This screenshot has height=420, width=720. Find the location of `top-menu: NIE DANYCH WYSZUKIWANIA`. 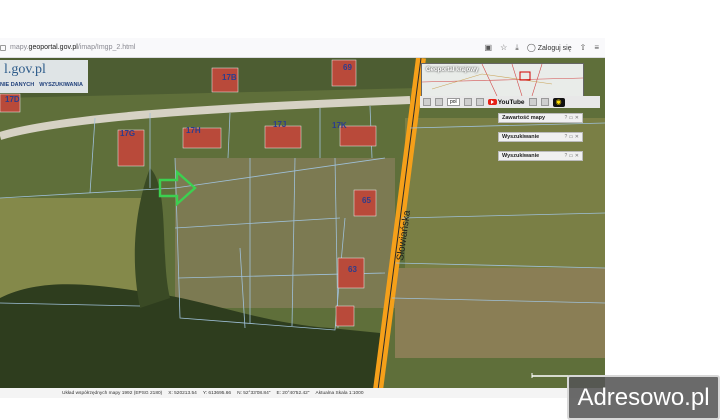

top-menu: NIE DANYCH WYSZUKIWANIA is located at coordinates (41, 85).